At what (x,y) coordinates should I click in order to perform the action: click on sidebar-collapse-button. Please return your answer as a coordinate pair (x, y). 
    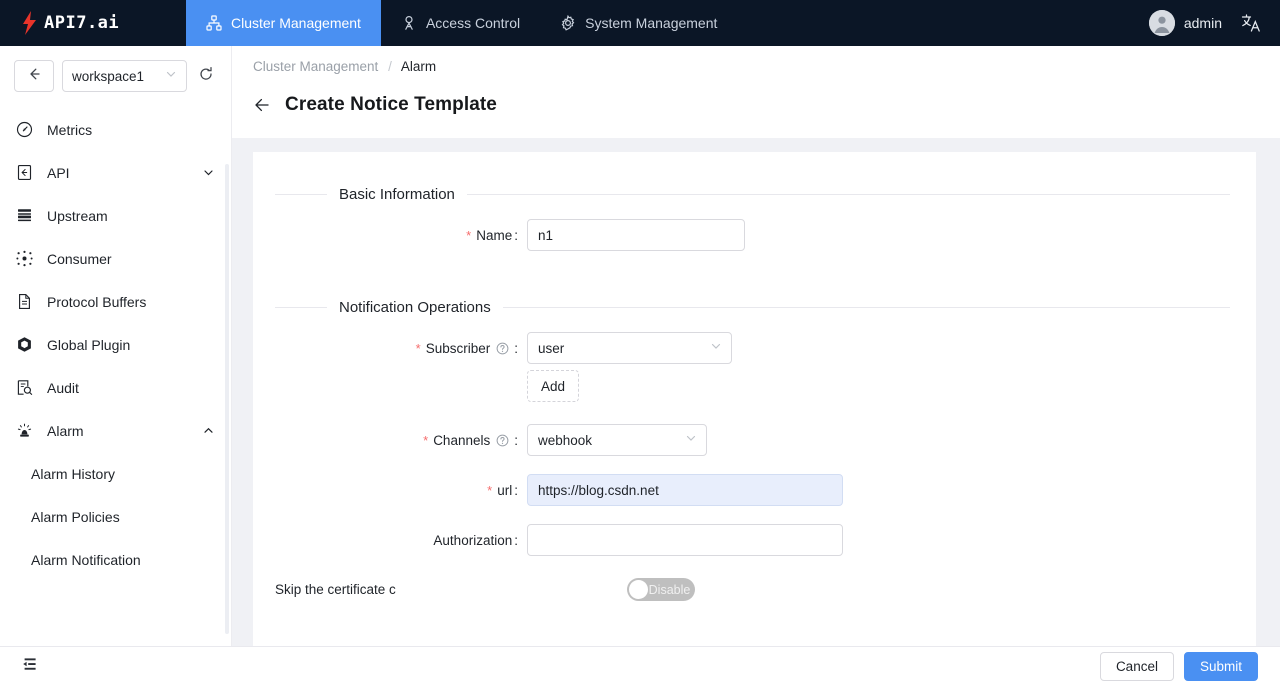
    Looking at the image, I should click on (23, 666).